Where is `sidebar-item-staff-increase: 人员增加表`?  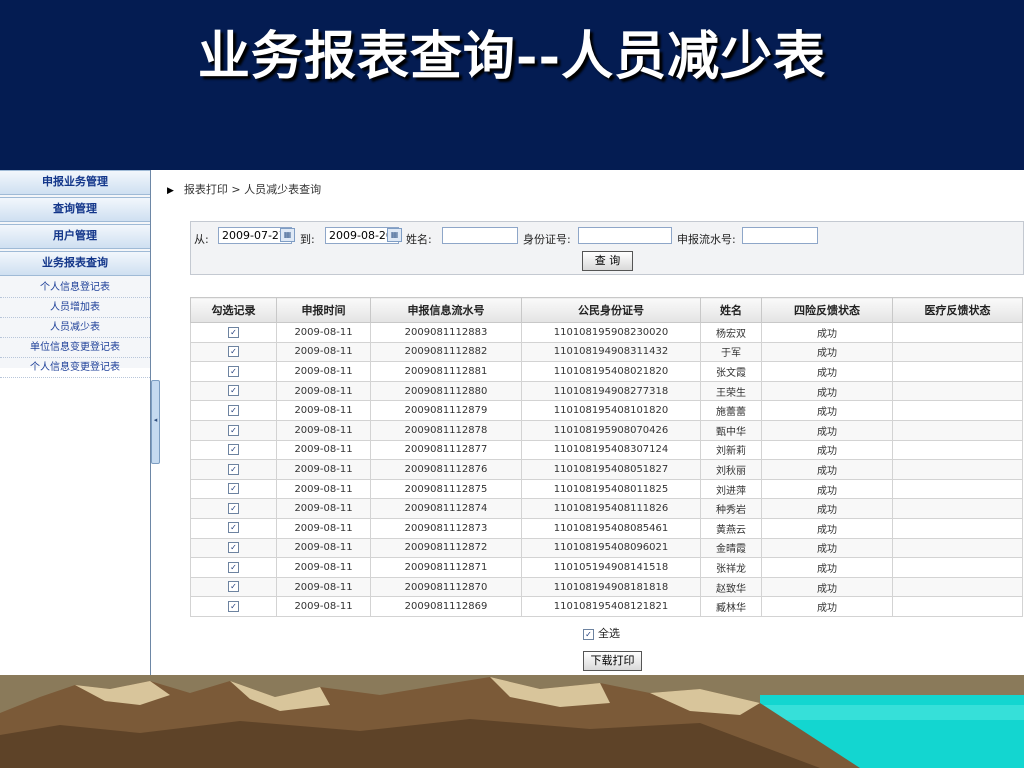 sidebar-item-staff-increase: 人员增加表 is located at coordinates (75, 308).